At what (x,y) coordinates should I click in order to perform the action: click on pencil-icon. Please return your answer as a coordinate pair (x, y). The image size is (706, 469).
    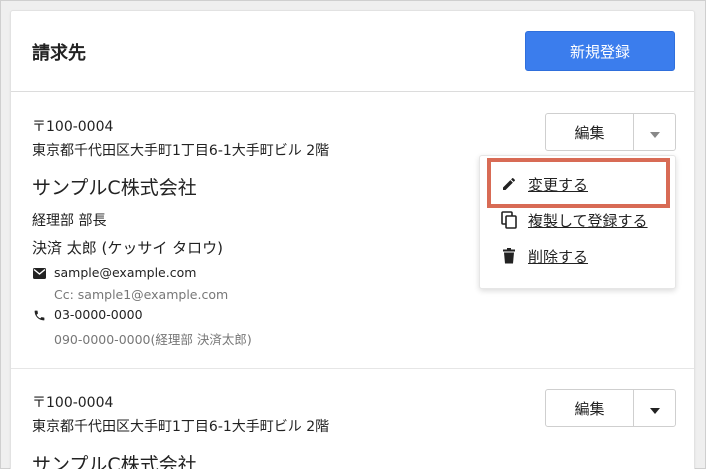
    Looking at the image, I should click on (509, 184).